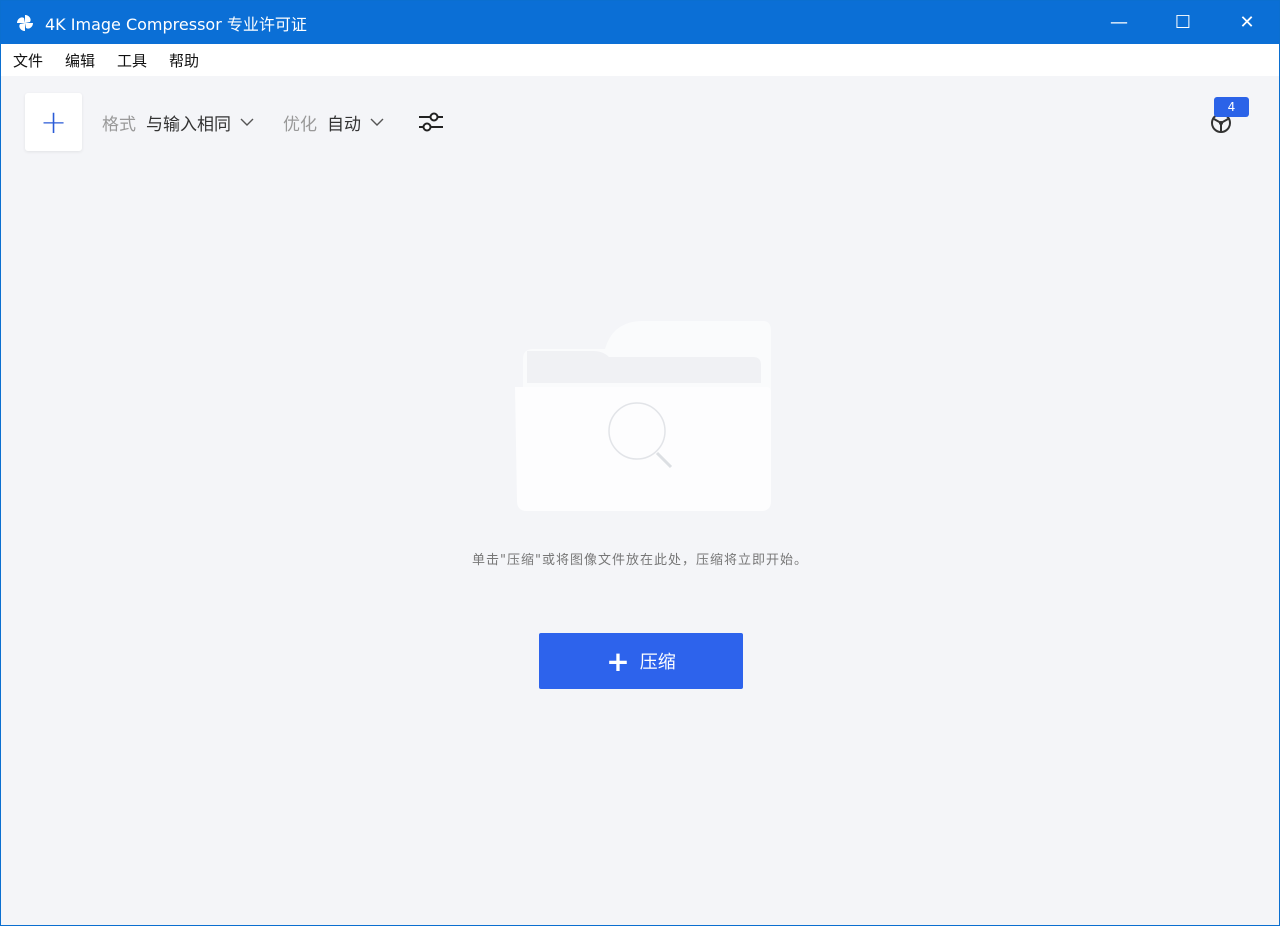 This screenshot has width=1280, height=926. What do you see at coordinates (640, 60) in the screenshot?
I see `menu-bar: 文件 编辑 工具 帮助` at bounding box center [640, 60].